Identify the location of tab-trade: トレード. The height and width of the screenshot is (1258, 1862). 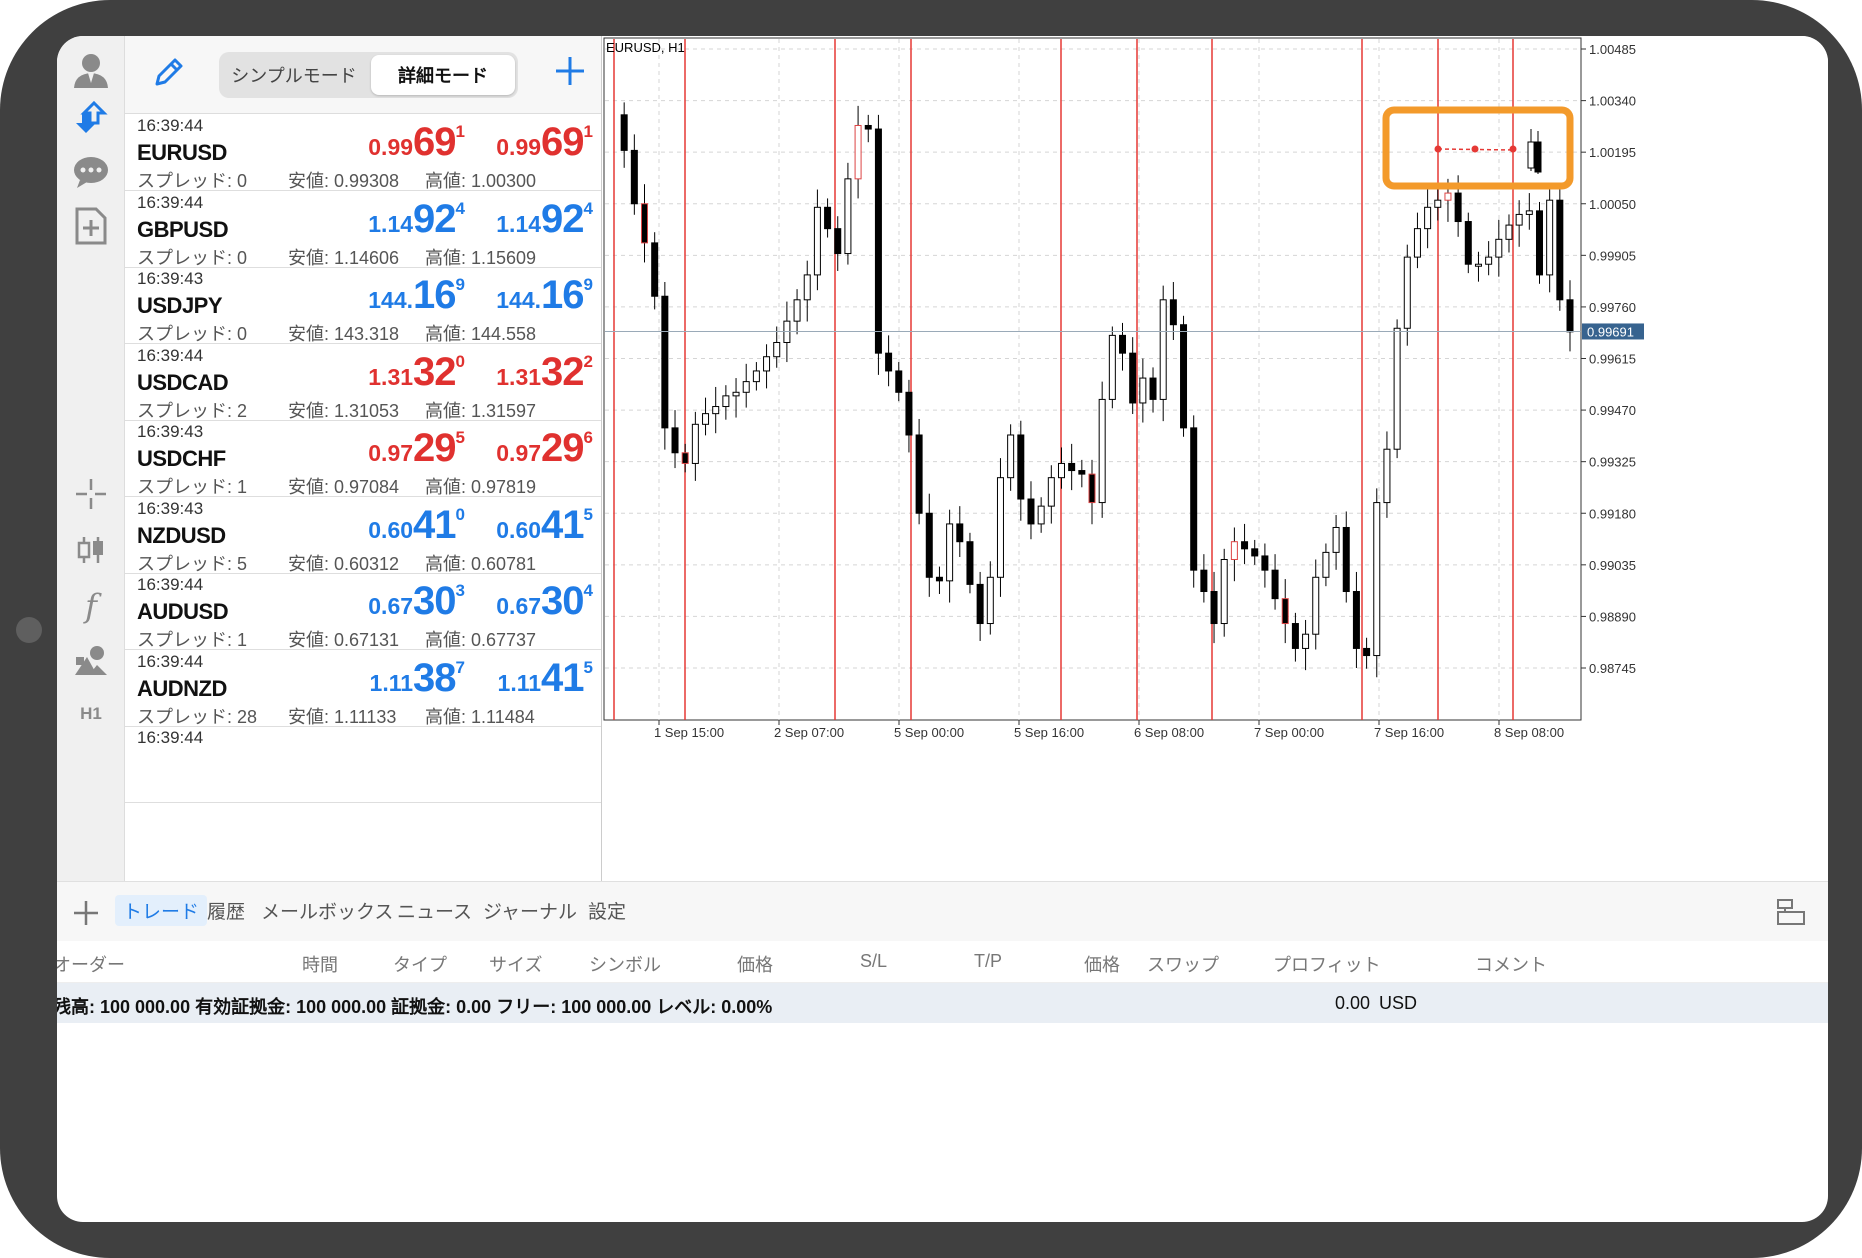
(161, 910).